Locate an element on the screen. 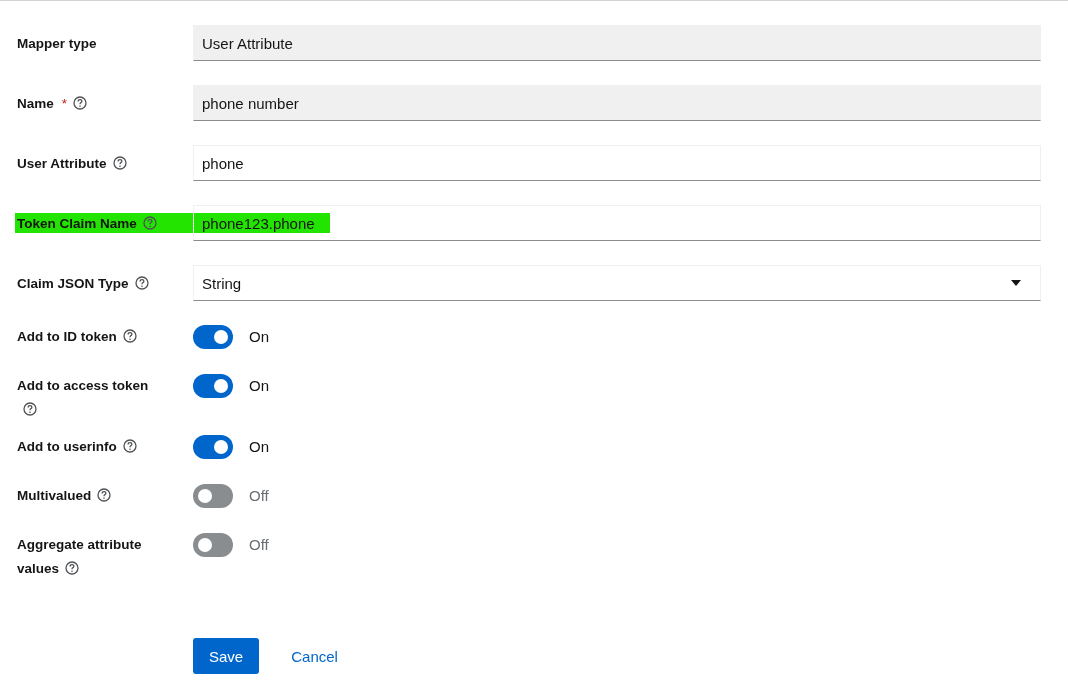  input-field: User Attribute is located at coordinates (617, 43).